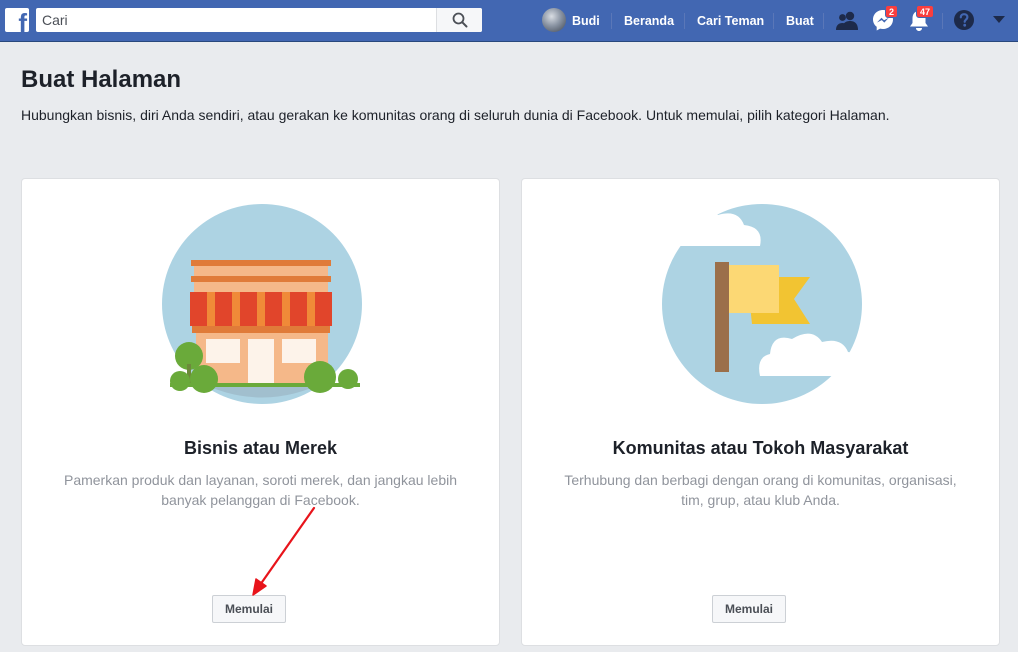 The height and width of the screenshot is (652, 1018). Describe the element at coordinates (925, 11) in the screenshot. I see `notifications-badge: 47` at that location.